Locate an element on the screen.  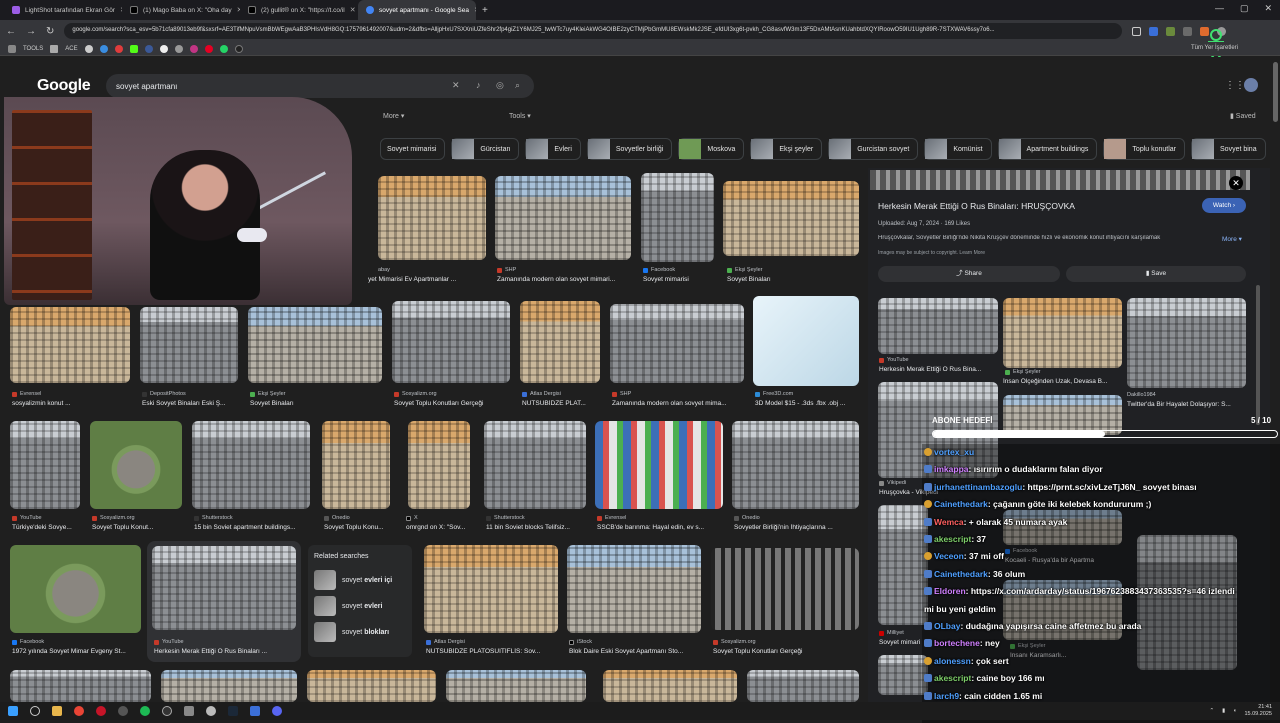
more-menu: More ▾ is located at coordinates (393, 116).